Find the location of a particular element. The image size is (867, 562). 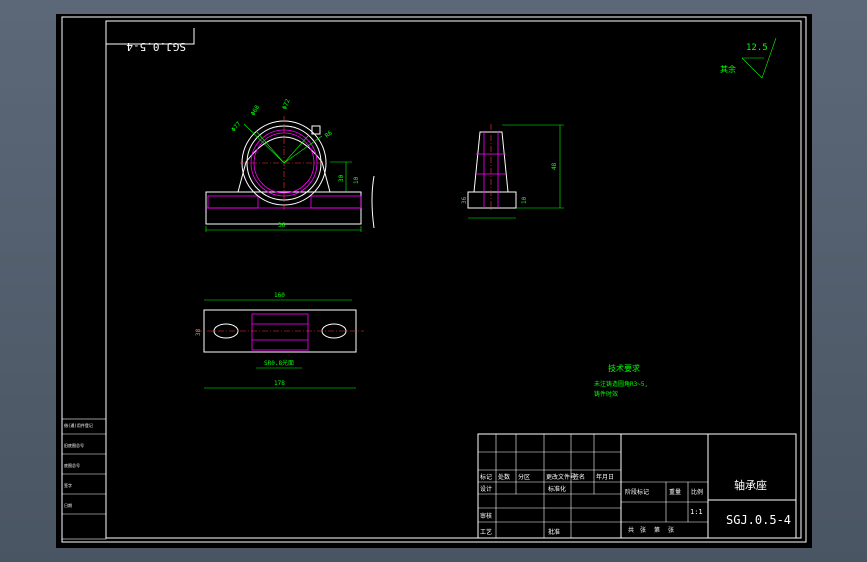

roughness-value: 12.5 is located at coordinates (757, 48).